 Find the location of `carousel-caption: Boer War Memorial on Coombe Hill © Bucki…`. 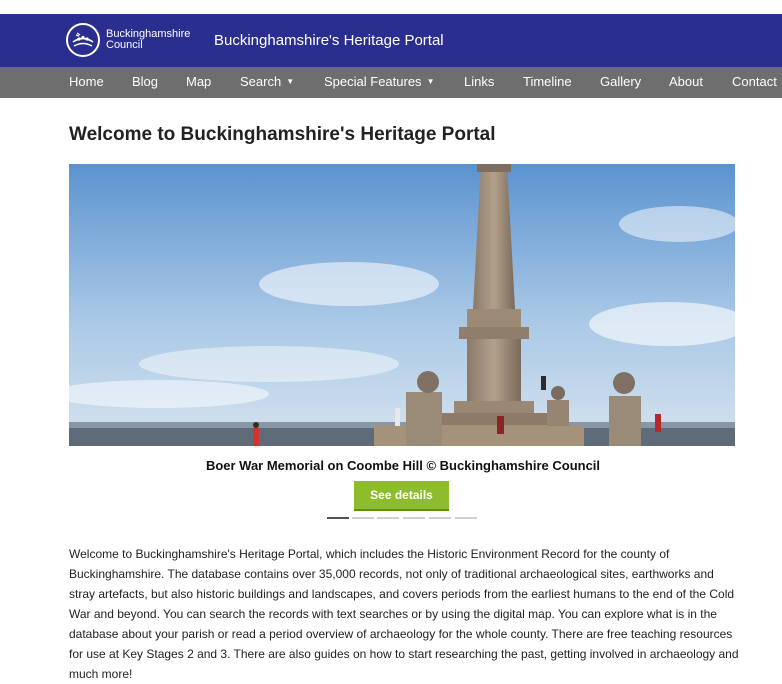

carousel-caption: Boer War Memorial on Coombe Hill © Bucki… is located at coordinates (403, 465).